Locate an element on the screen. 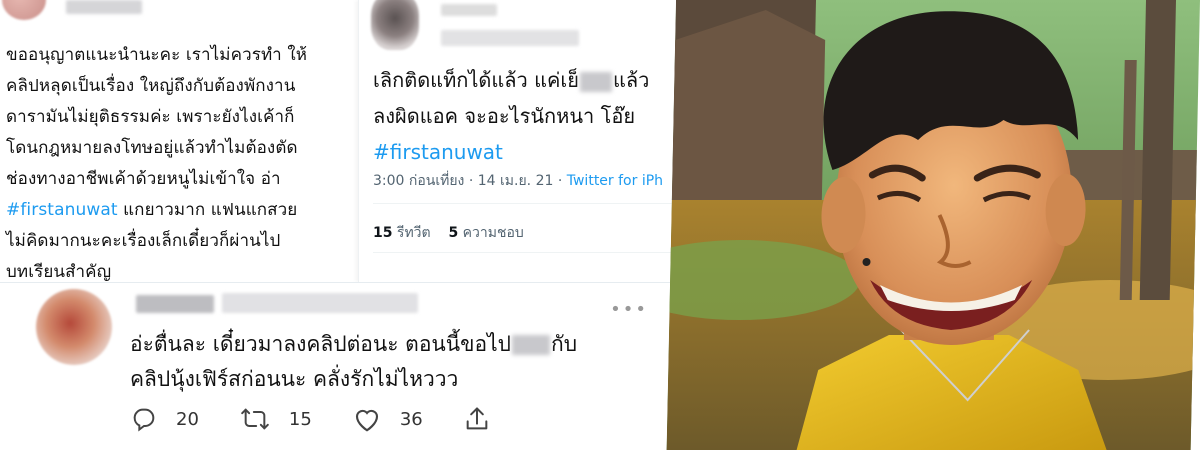 The image size is (1200, 451). like-count-link: 5 ความชอบ is located at coordinates (485, 233).